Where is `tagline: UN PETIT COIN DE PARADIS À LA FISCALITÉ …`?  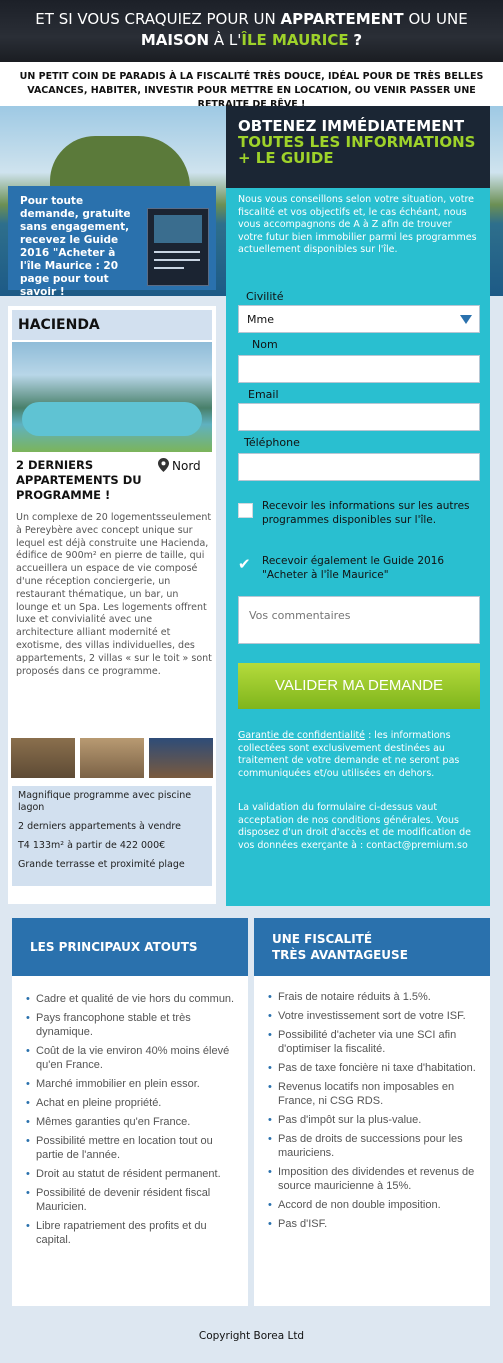 tagline: UN PETIT COIN DE PARADIS À LA FISCALITÉ … is located at coordinates (251, 86).